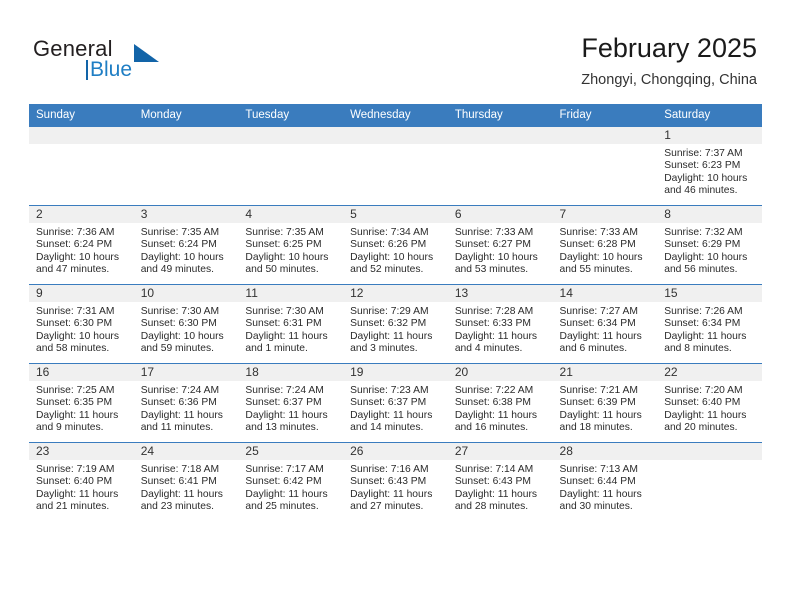 Image resolution: width=792 pixels, height=612 pixels. What do you see at coordinates (287, 263) in the screenshot?
I see `daylight-text: Daylight: 10 hours and 50 minutes.` at bounding box center [287, 263].